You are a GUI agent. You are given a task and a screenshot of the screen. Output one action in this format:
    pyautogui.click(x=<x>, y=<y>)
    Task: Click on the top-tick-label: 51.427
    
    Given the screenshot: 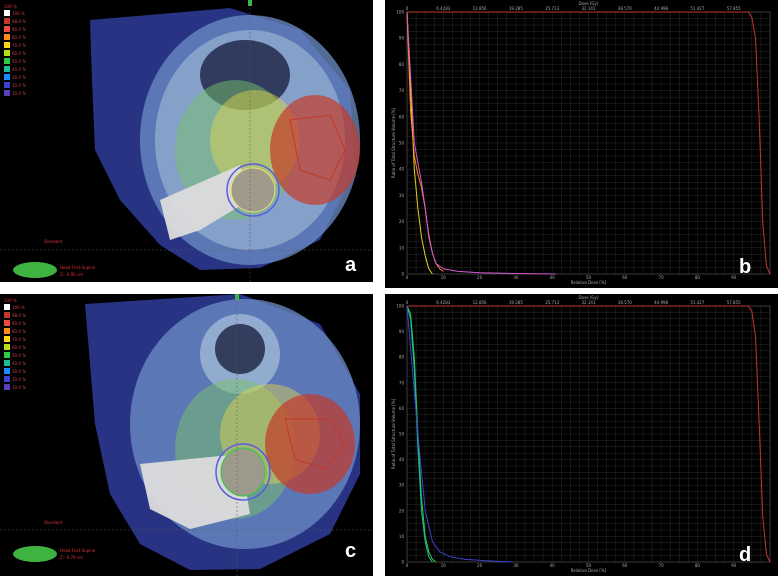 What is the action you would take?
    pyautogui.click(x=697, y=302)
    